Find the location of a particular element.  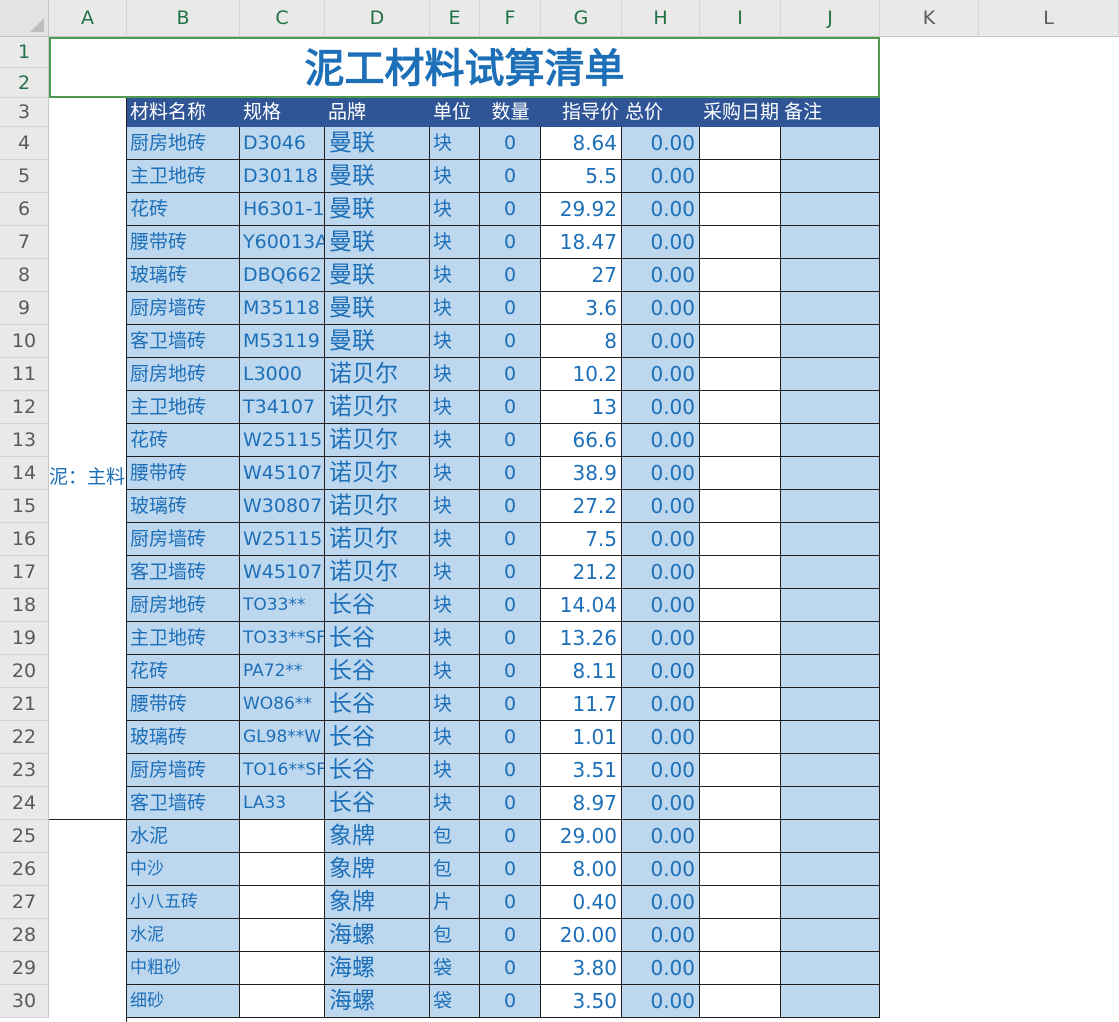

spec-cell: W25115 is located at coordinates (282, 440).